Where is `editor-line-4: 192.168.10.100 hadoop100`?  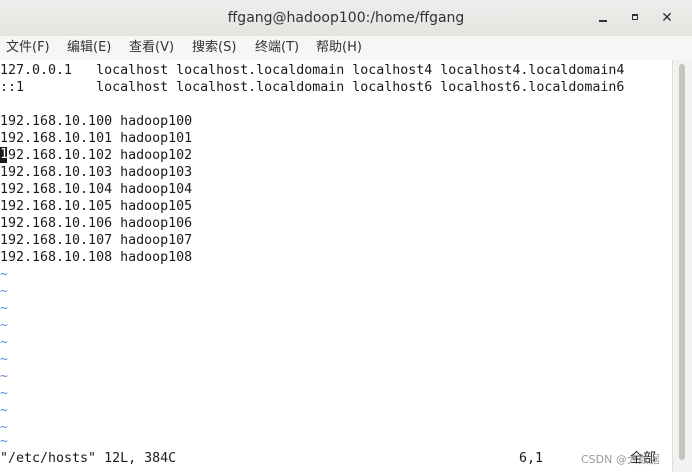 editor-line-4: 192.168.10.100 hadoop100 is located at coordinates (96, 121).